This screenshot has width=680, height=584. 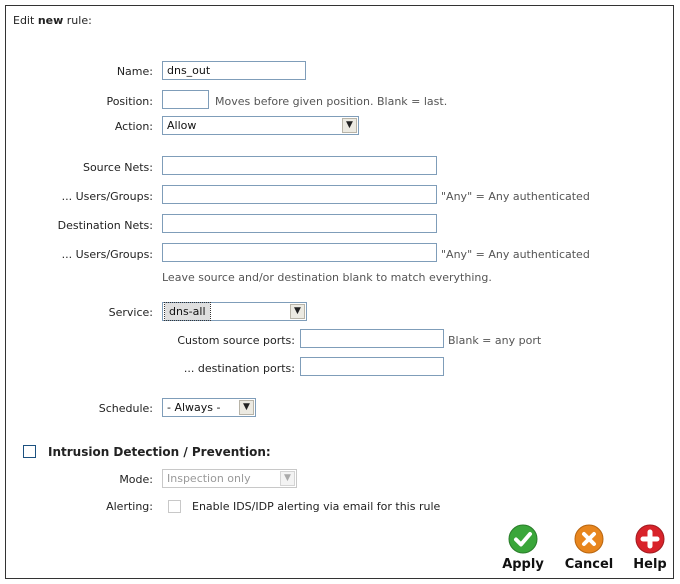 I want to click on service-label: Service:, so click(x=130, y=312).